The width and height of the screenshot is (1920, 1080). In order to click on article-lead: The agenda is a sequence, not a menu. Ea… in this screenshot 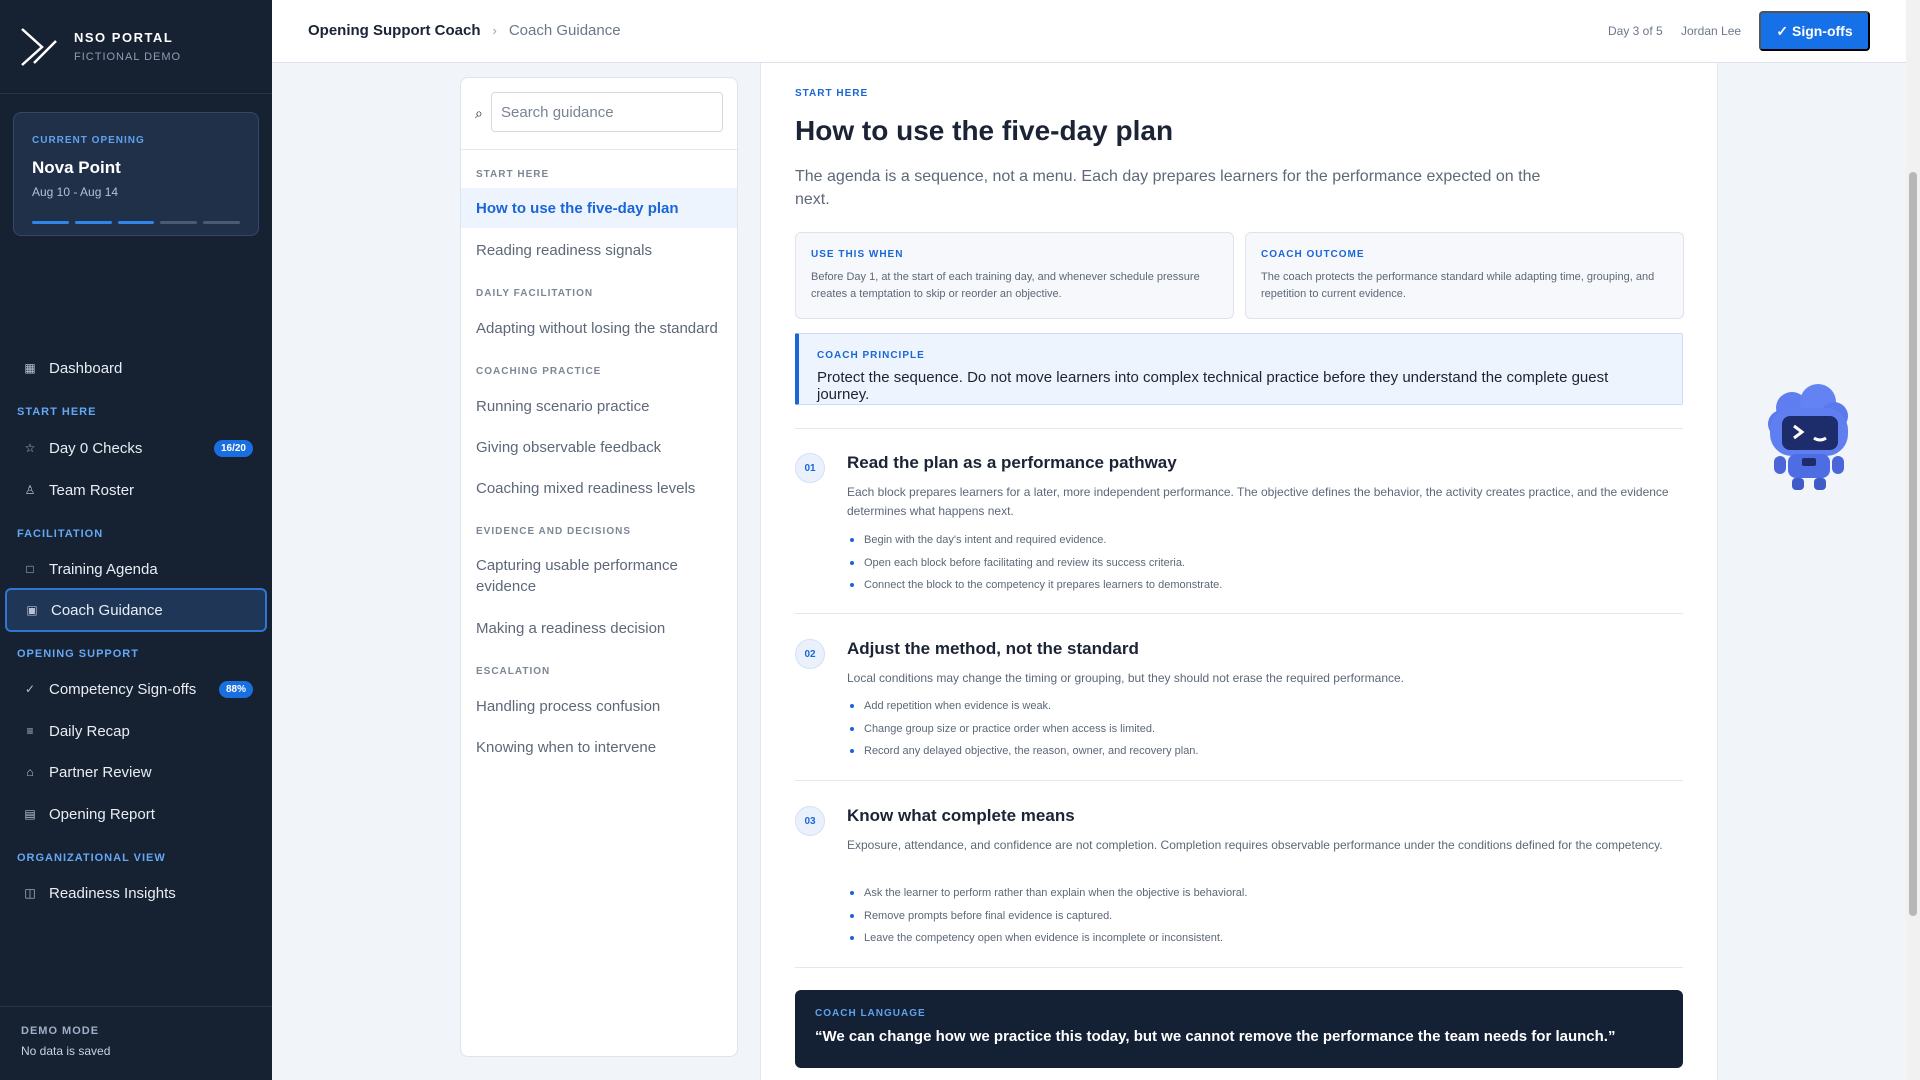, I will do `click(1168, 188)`.